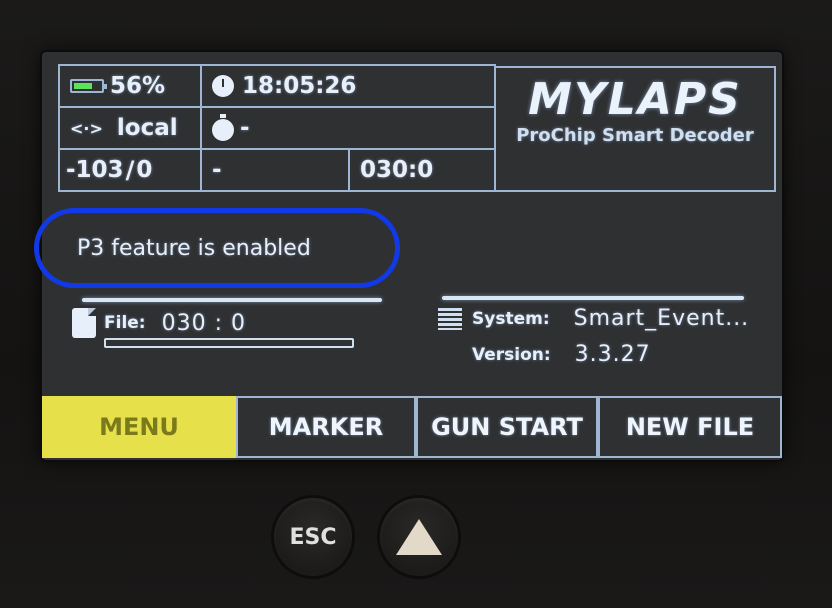 The width and height of the screenshot is (832, 608). I want to click on file-top-bar, so click(232, 300).